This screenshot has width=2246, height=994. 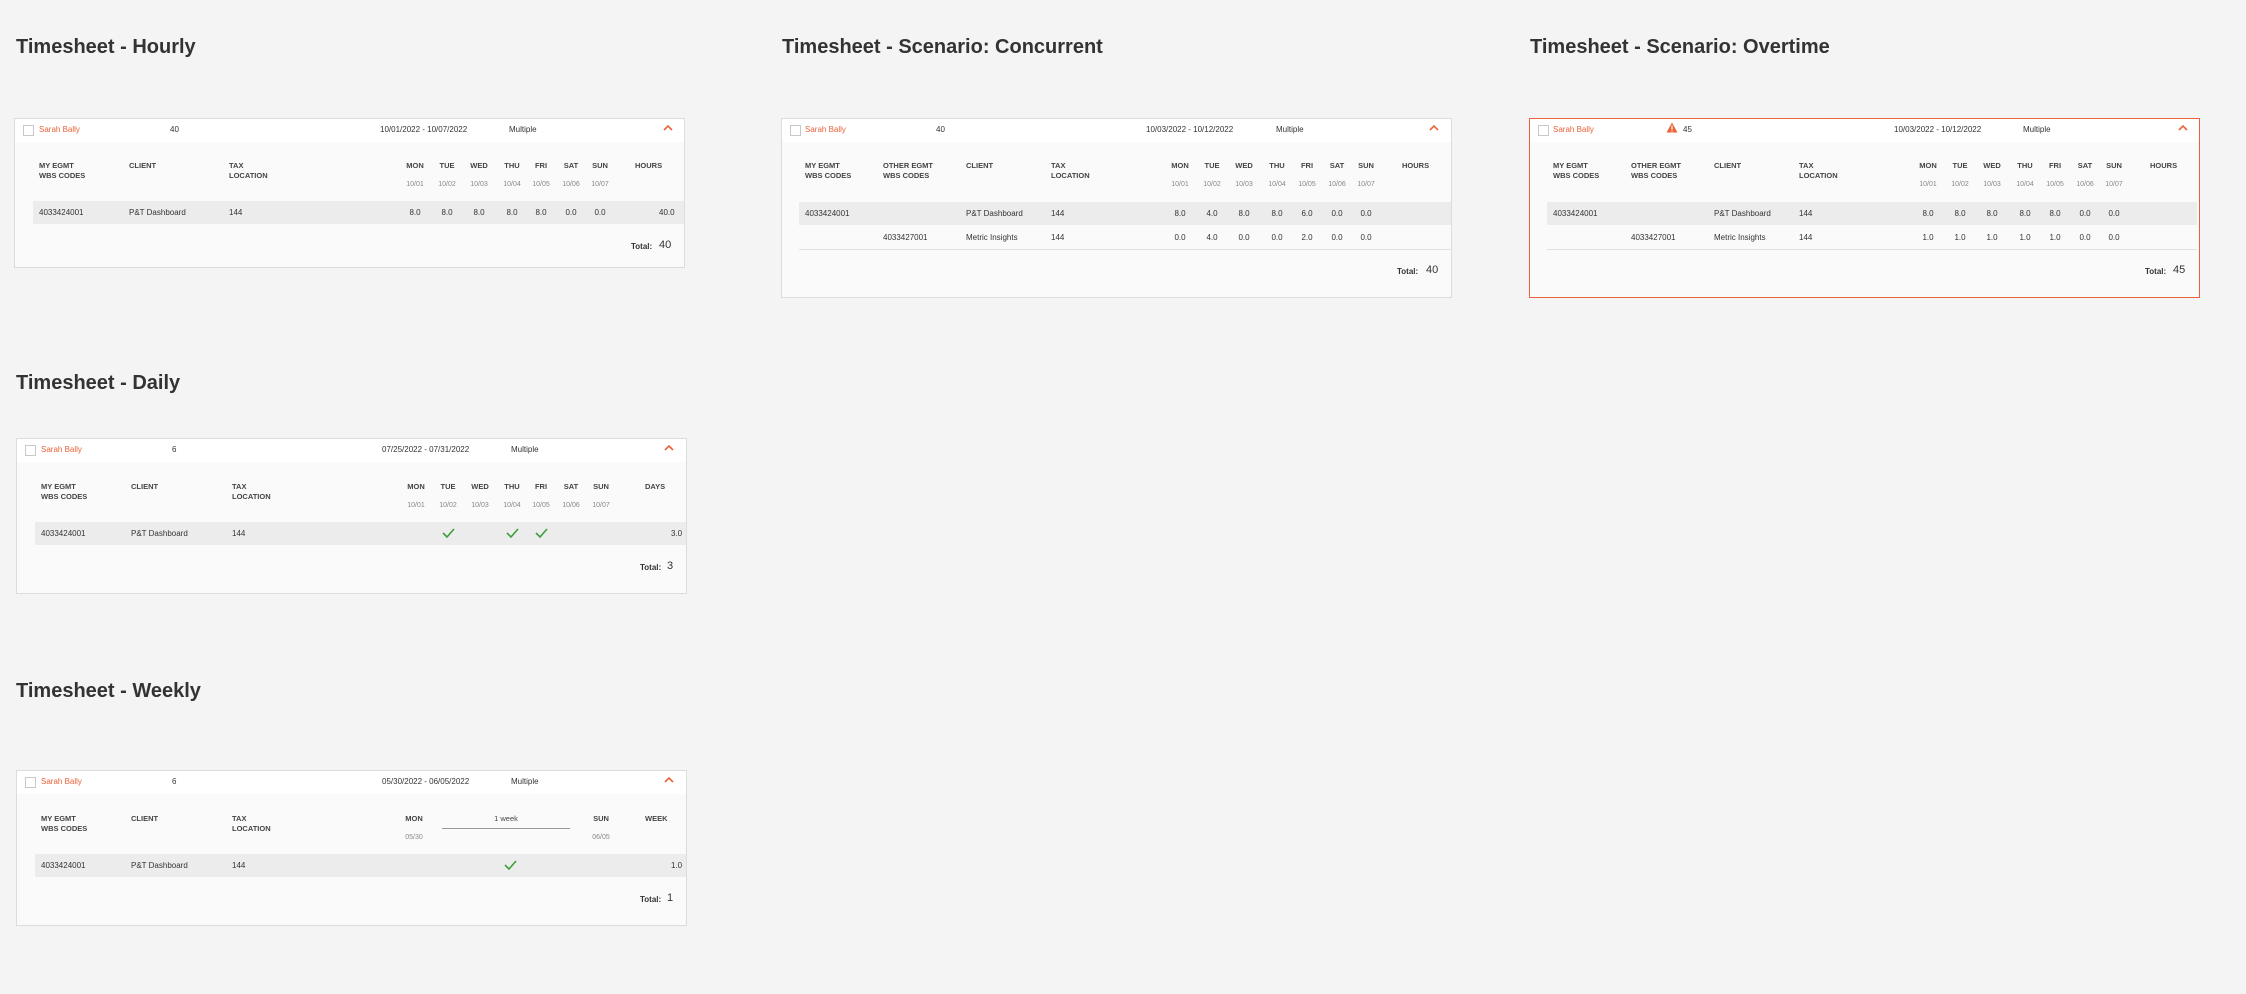 I want to click on col-sat: SAT, so click(x=1337, y=165).